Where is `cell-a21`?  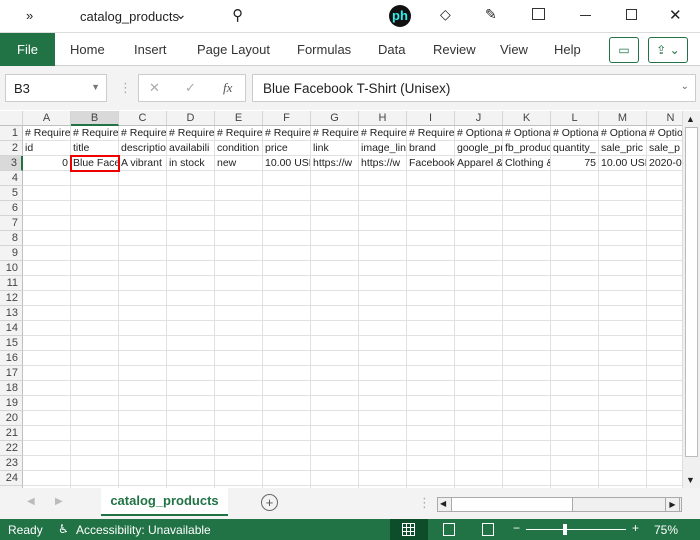
cell-a21 is located at coordinates (47, 433).